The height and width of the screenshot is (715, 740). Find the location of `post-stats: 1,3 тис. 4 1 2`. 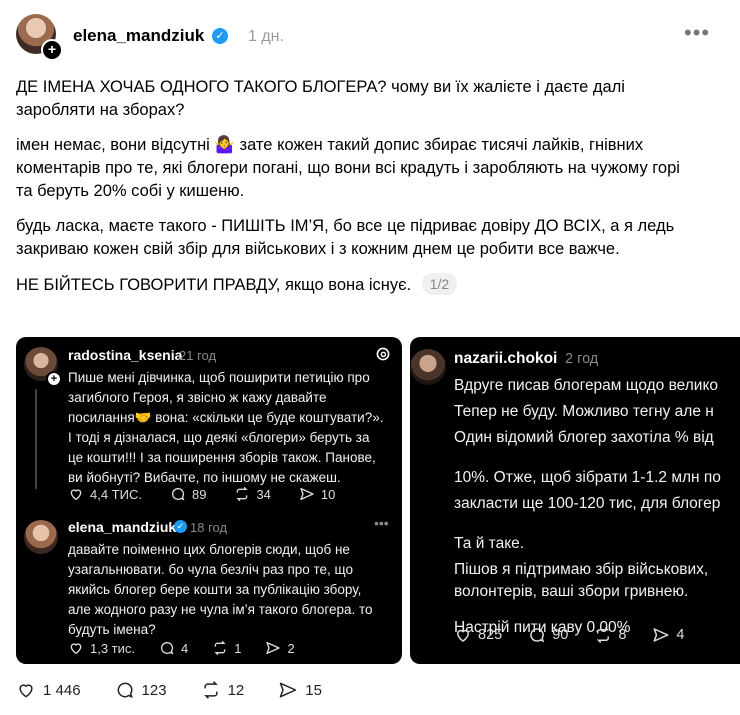

post-stats: 1,3 тис. 4 1 2 is located at coordinates (181, 648).